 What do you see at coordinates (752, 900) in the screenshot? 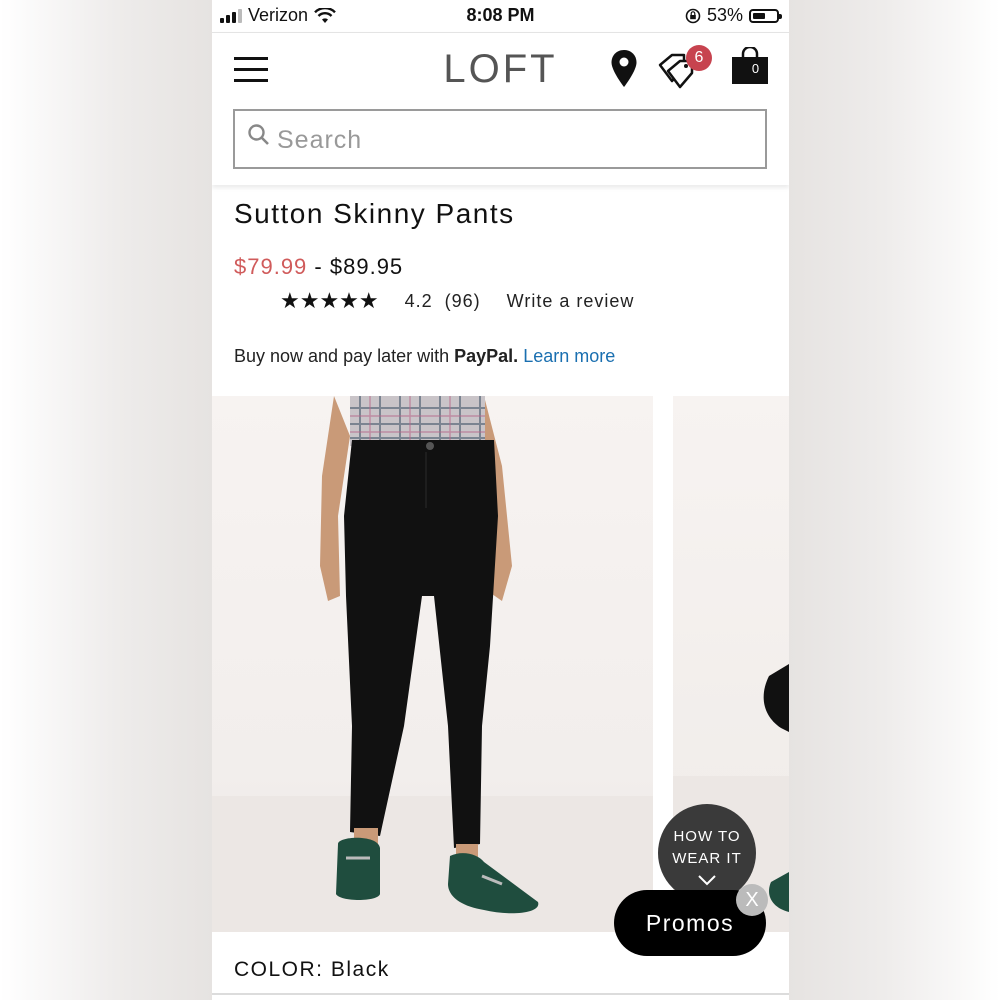
I see `promos-close-icon: X` at bounding box center [752, 900].